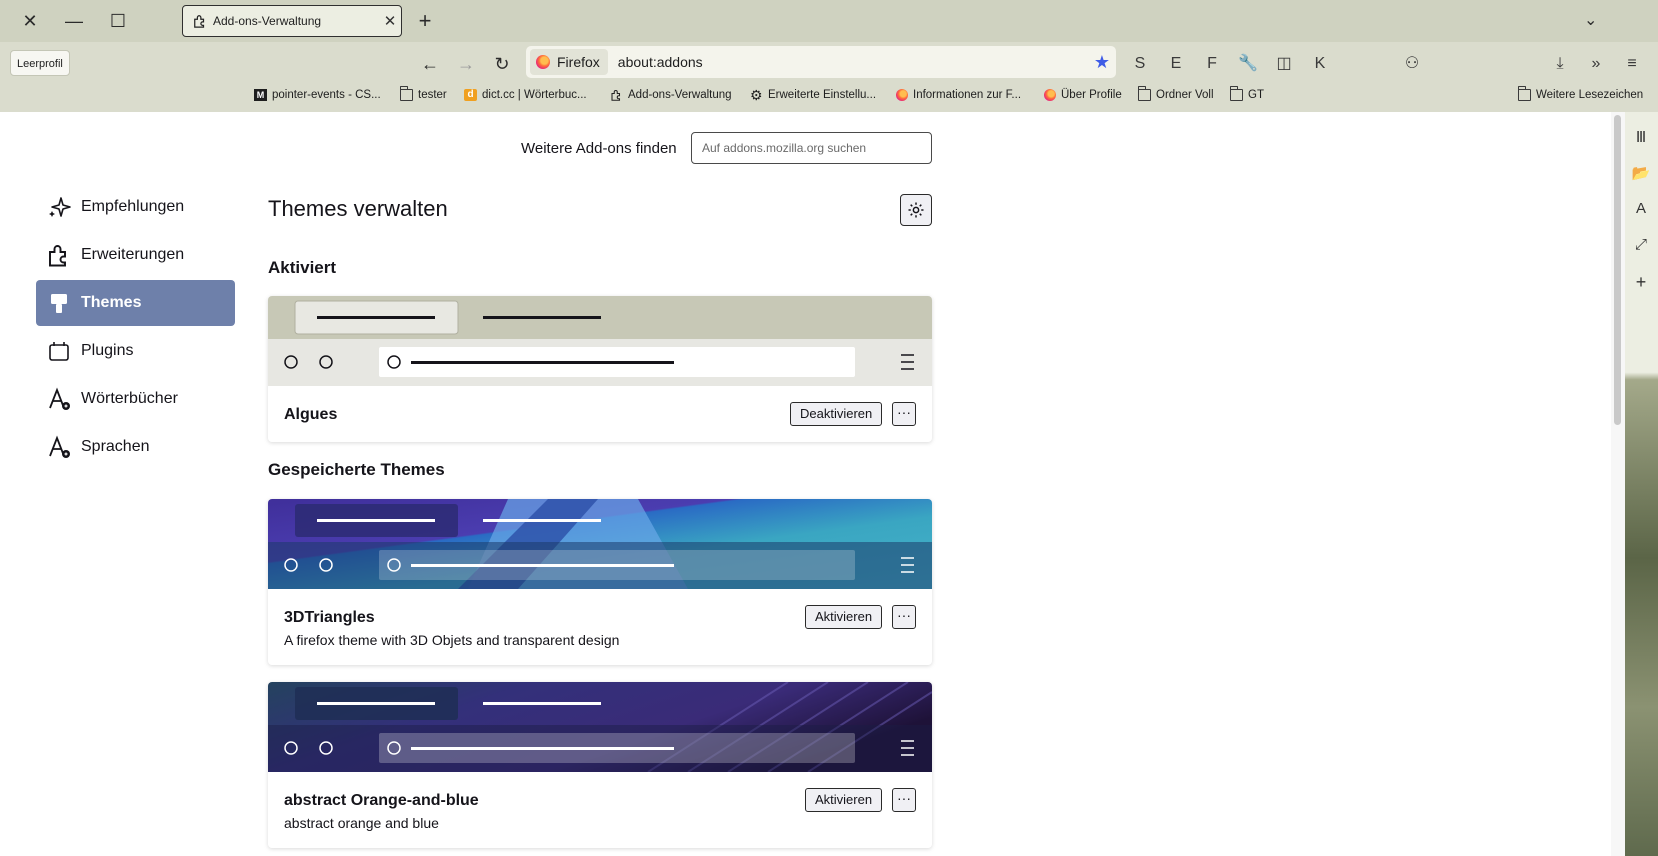 This screenshot has width=1658, height=856. I want to click on bookmark-label: Weitere Lesezeichen, so click(1590, 95).